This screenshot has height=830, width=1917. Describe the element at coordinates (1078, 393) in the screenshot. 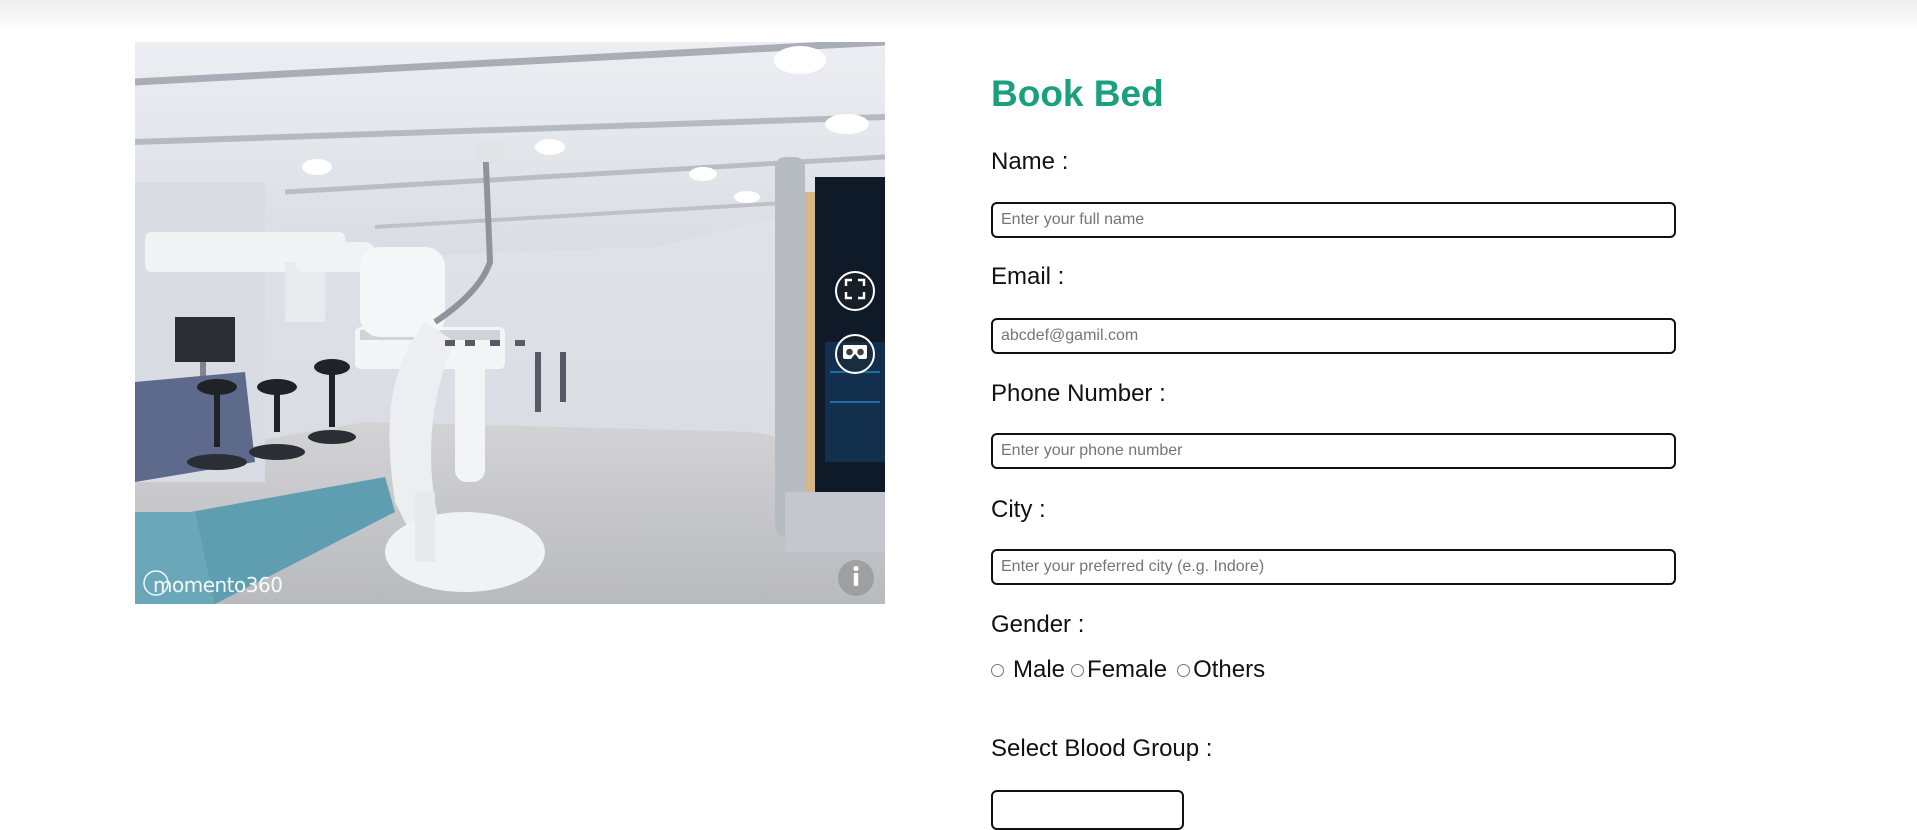

I see `phone-label: Phone Number :` at that location.